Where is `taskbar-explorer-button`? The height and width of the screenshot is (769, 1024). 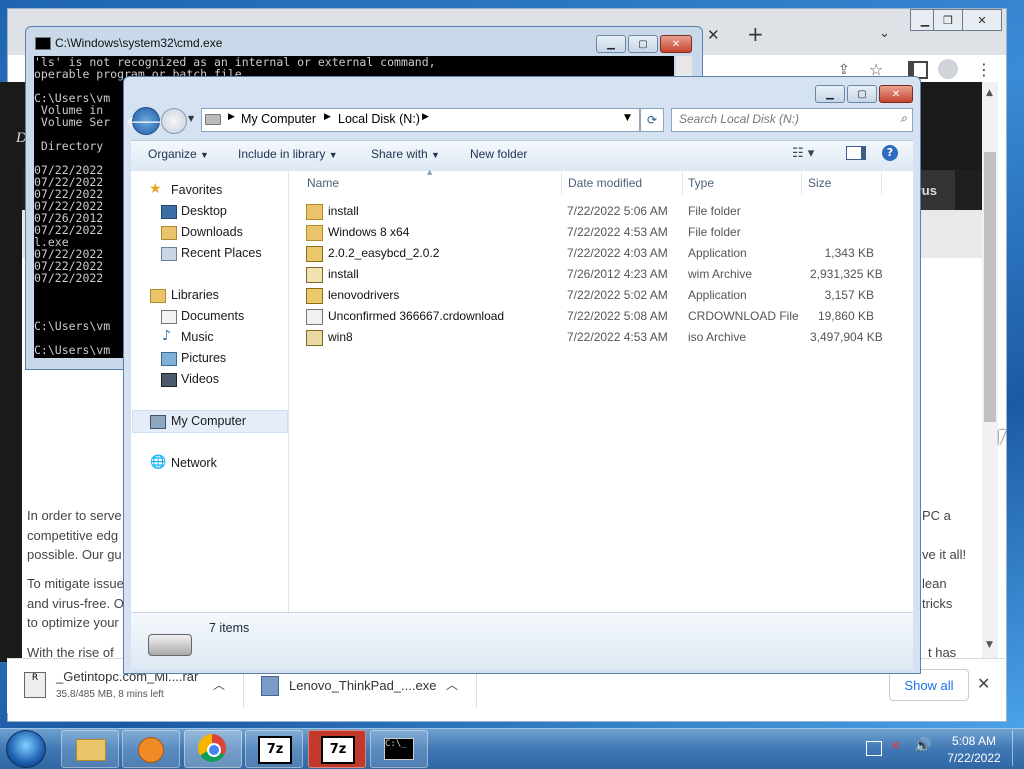
taskbar-explorer-button is located at coordinates (90, 749).